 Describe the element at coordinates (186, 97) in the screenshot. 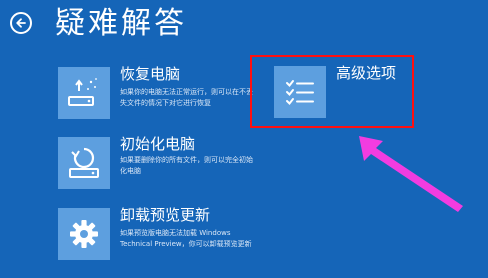

I see `option-description: 如果你的电脑无法正常运行，则可以在不丢失文件的情况下对它进行恢复` at that location.